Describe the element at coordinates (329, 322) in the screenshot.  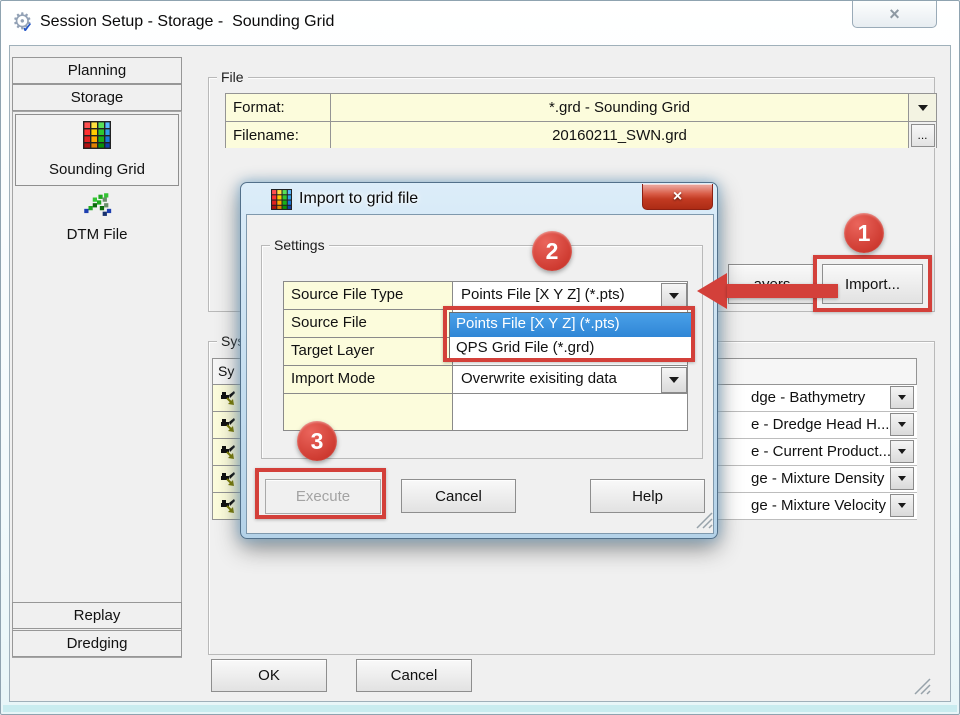
I see `source-file-label: Source File` at that location.